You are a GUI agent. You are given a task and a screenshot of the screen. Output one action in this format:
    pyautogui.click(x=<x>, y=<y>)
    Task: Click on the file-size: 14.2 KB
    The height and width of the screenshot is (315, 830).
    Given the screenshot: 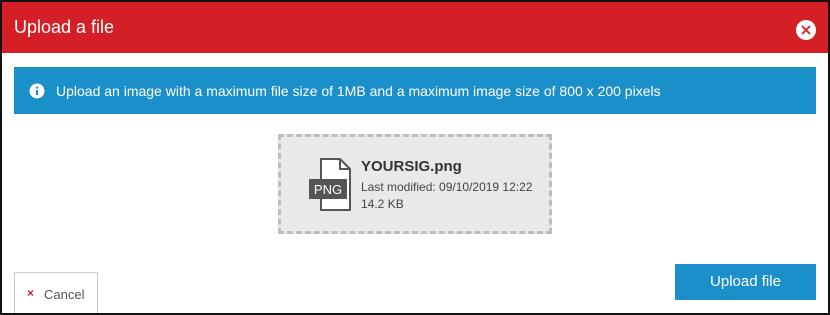 What is the action you would take?
    pyautogui.click(x=382, y=204)
    